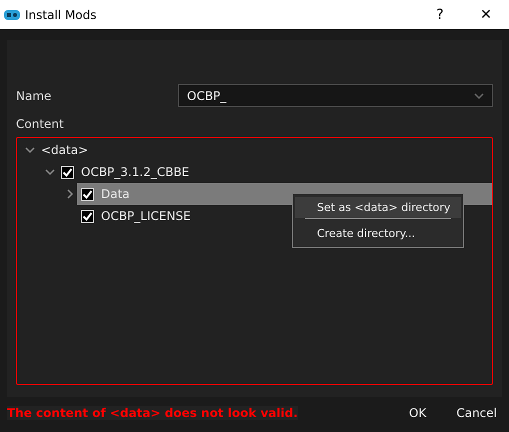 This screenshot has height=432, width=509. Describe the element at coordinates (70, 194) in the screenshot. I see `chevron-right-icon` at that location.